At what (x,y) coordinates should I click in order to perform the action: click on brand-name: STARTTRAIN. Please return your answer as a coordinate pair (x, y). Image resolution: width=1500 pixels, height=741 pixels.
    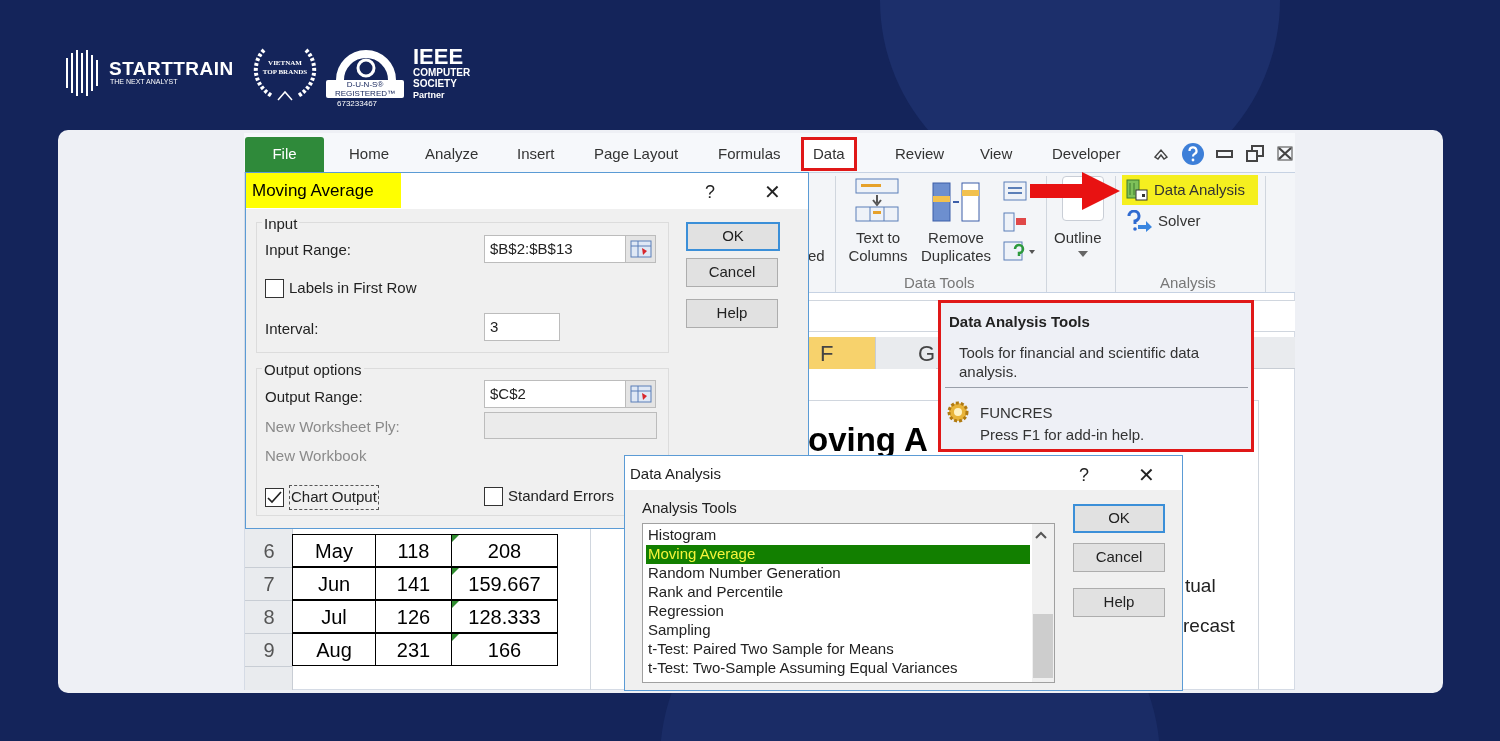
    Looking at the image, I should click on (171, 68).